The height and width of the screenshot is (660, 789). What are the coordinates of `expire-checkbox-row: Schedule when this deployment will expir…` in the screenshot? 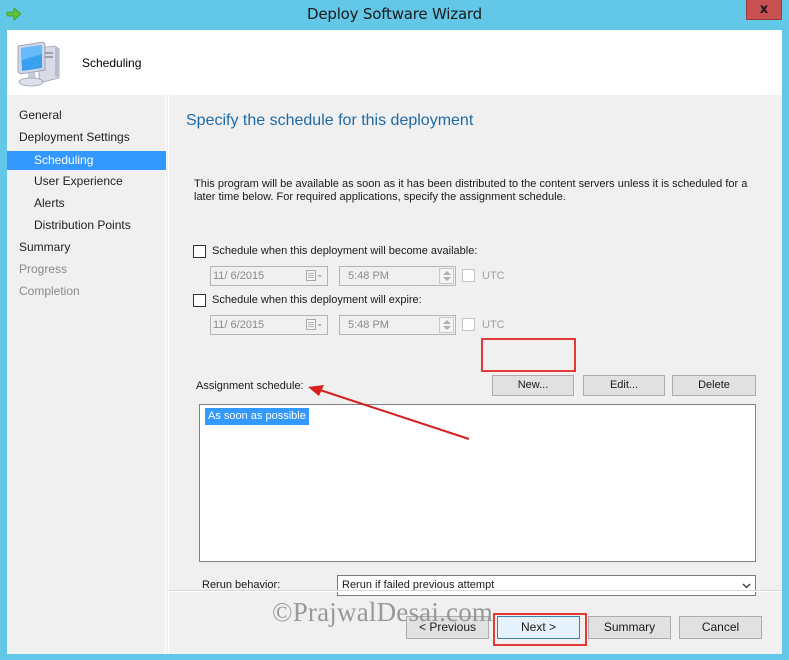 It's located at (307, 300).